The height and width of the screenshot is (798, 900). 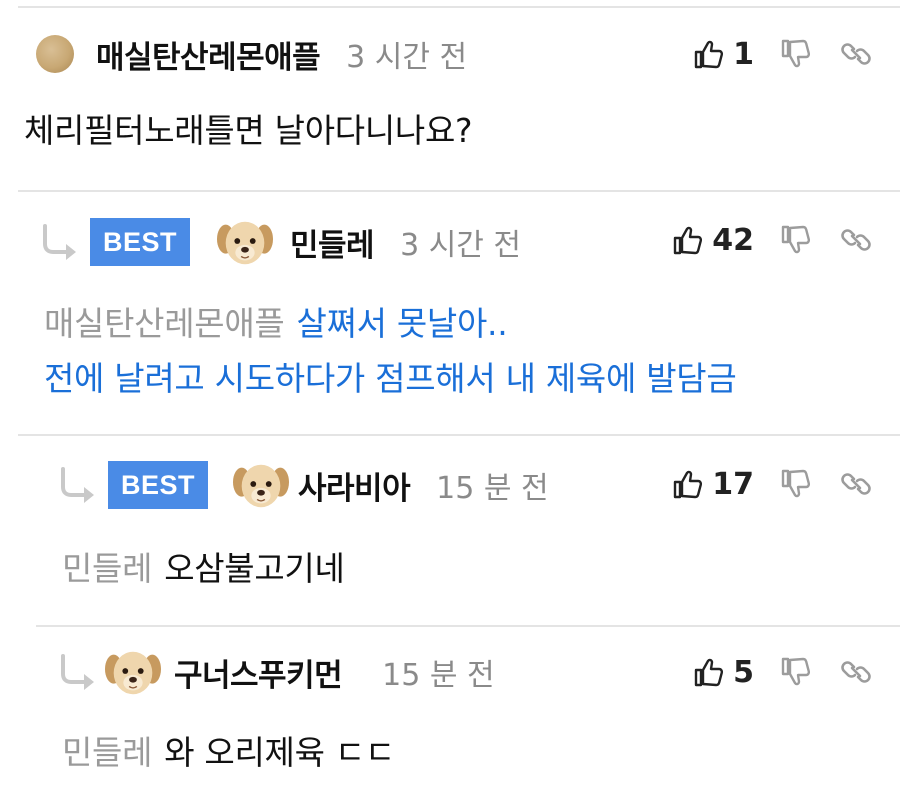 What do you see at coordinates (164, 323) in the screenshot?
I see `mention: 매실탄산레몬애플` at bounding box center [164, 323].